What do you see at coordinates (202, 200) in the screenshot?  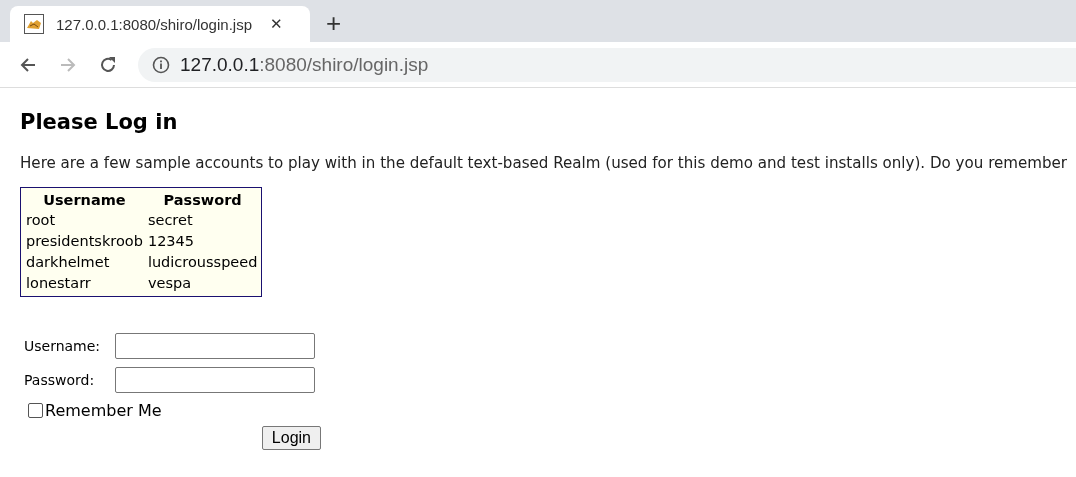 I see `column-header: Password` at bounding box center [202, 200].